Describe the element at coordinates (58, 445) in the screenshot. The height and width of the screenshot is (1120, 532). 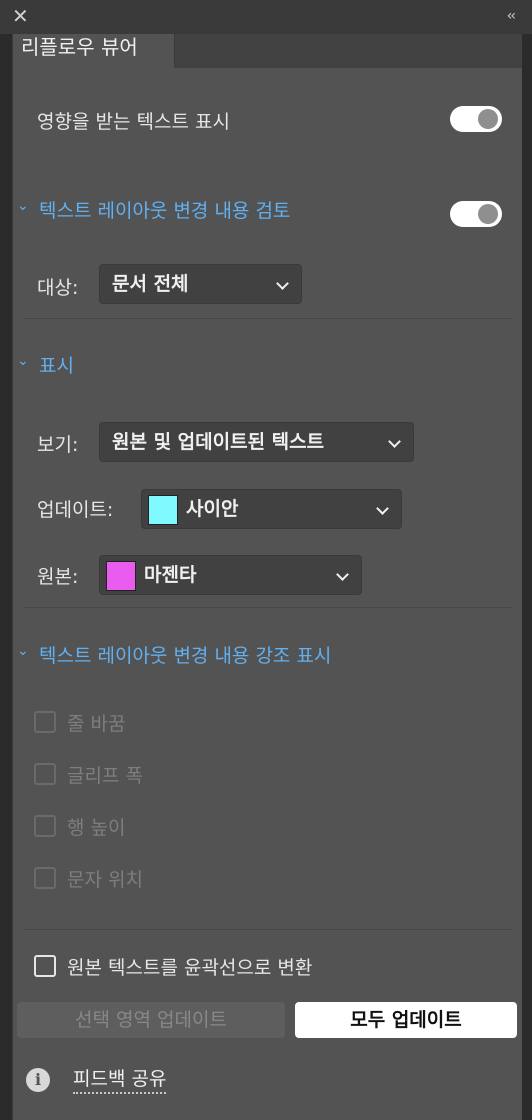
I see `view-label: 보기:` at that location.